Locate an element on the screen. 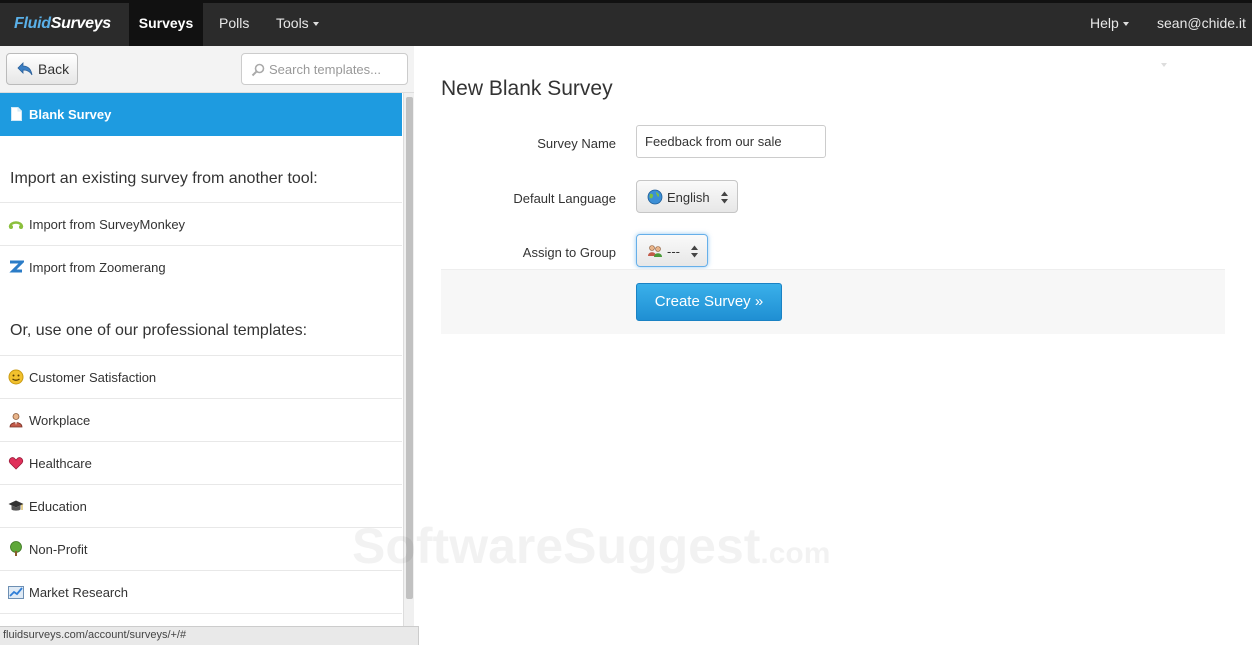 The height and width of the screenshot is (645, 1252). blank-survey-label: Blank Survey is located at coordinates (70, 114).